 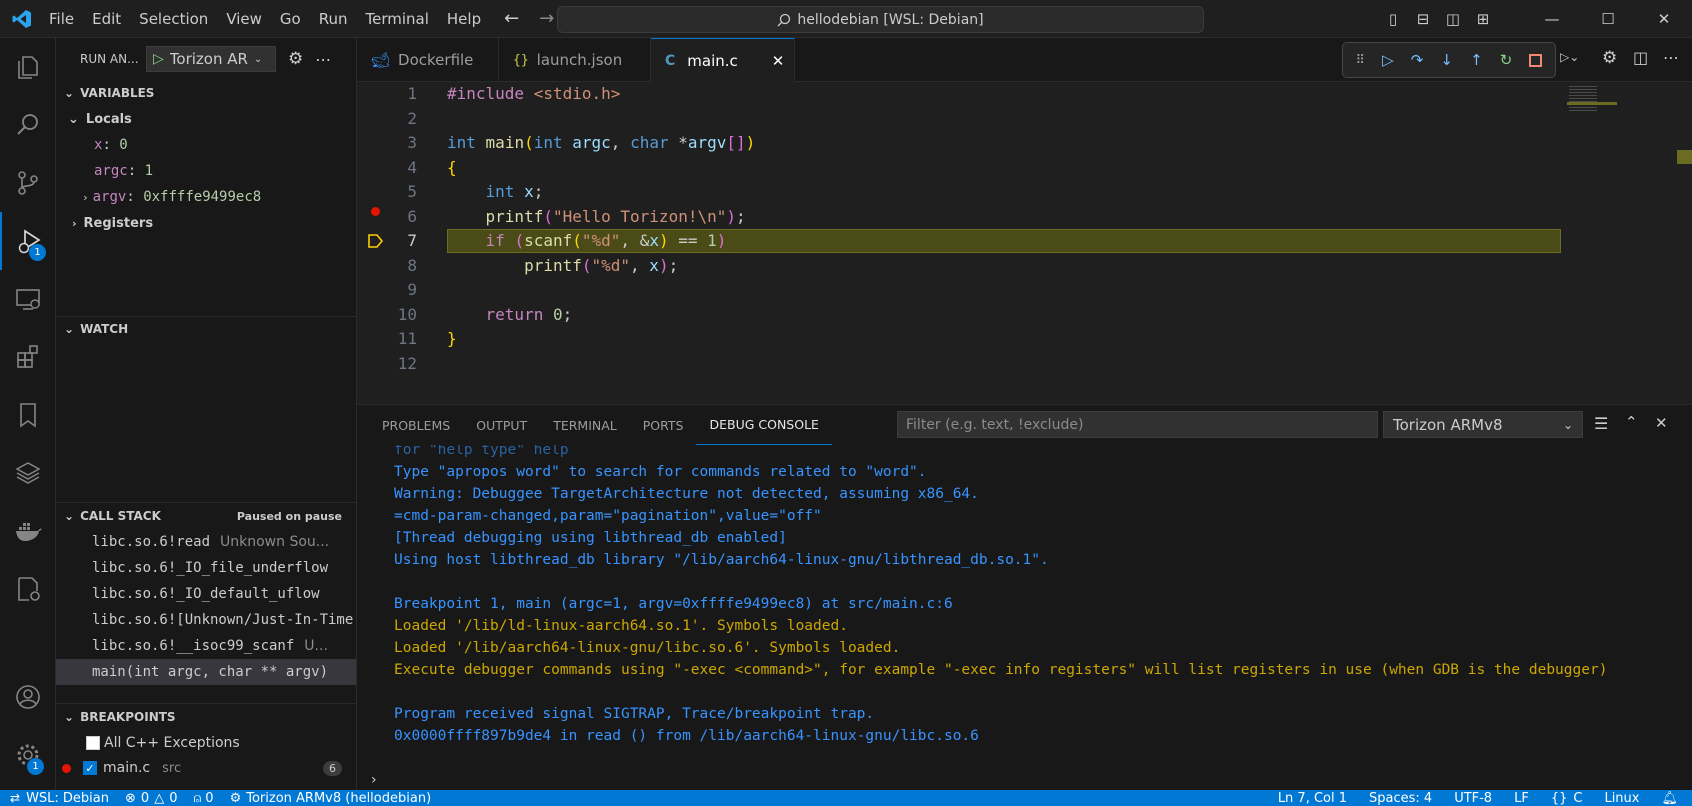 What do you see at coordinates (211, 59) in the screenshot?
I see `debug-config-select: ▷ Torizon AR ⌄` at bounding box center [211, 59].